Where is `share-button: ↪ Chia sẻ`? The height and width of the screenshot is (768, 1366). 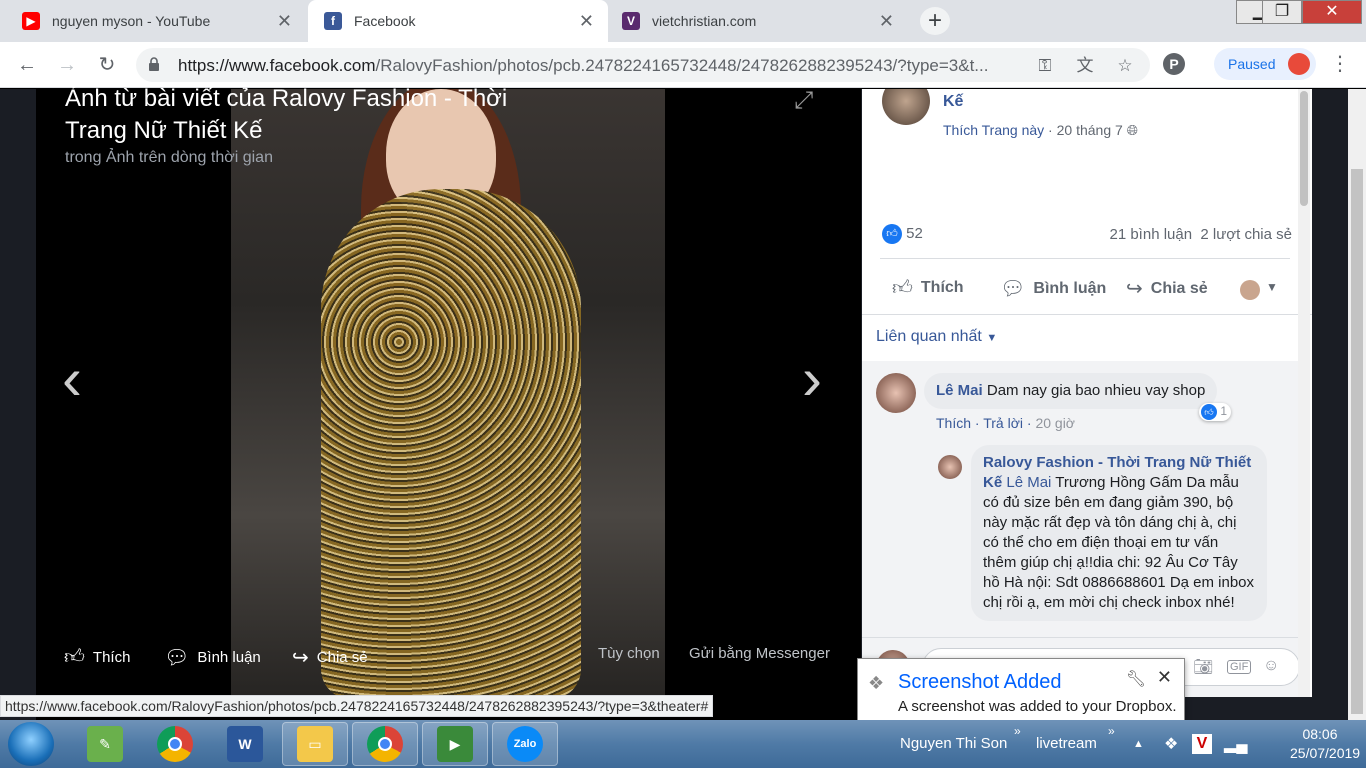 share-button: ↪ Chia sẻ is located at coordinates (1167, 288).